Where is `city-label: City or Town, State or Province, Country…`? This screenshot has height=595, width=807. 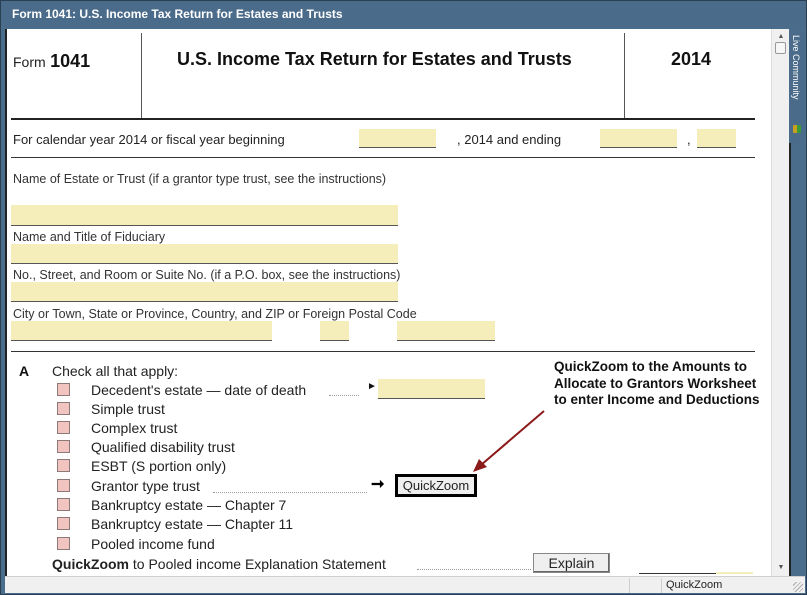 city-label: City or Town, State or Province, Country… is located at coordinates (215, 314).